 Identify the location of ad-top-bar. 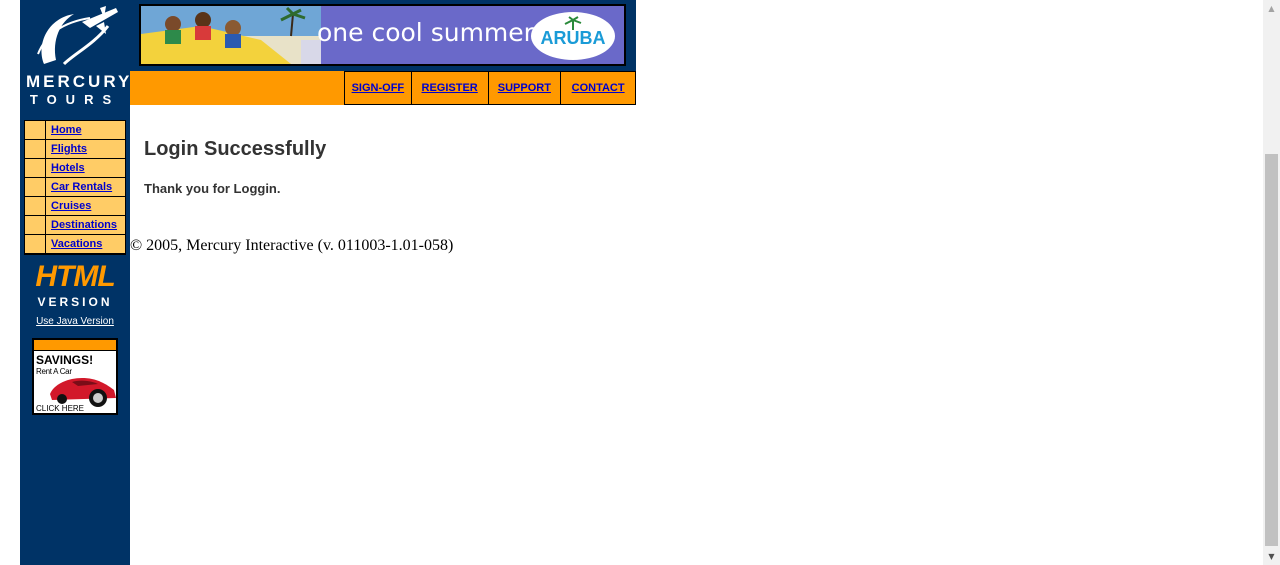
(75, 345).